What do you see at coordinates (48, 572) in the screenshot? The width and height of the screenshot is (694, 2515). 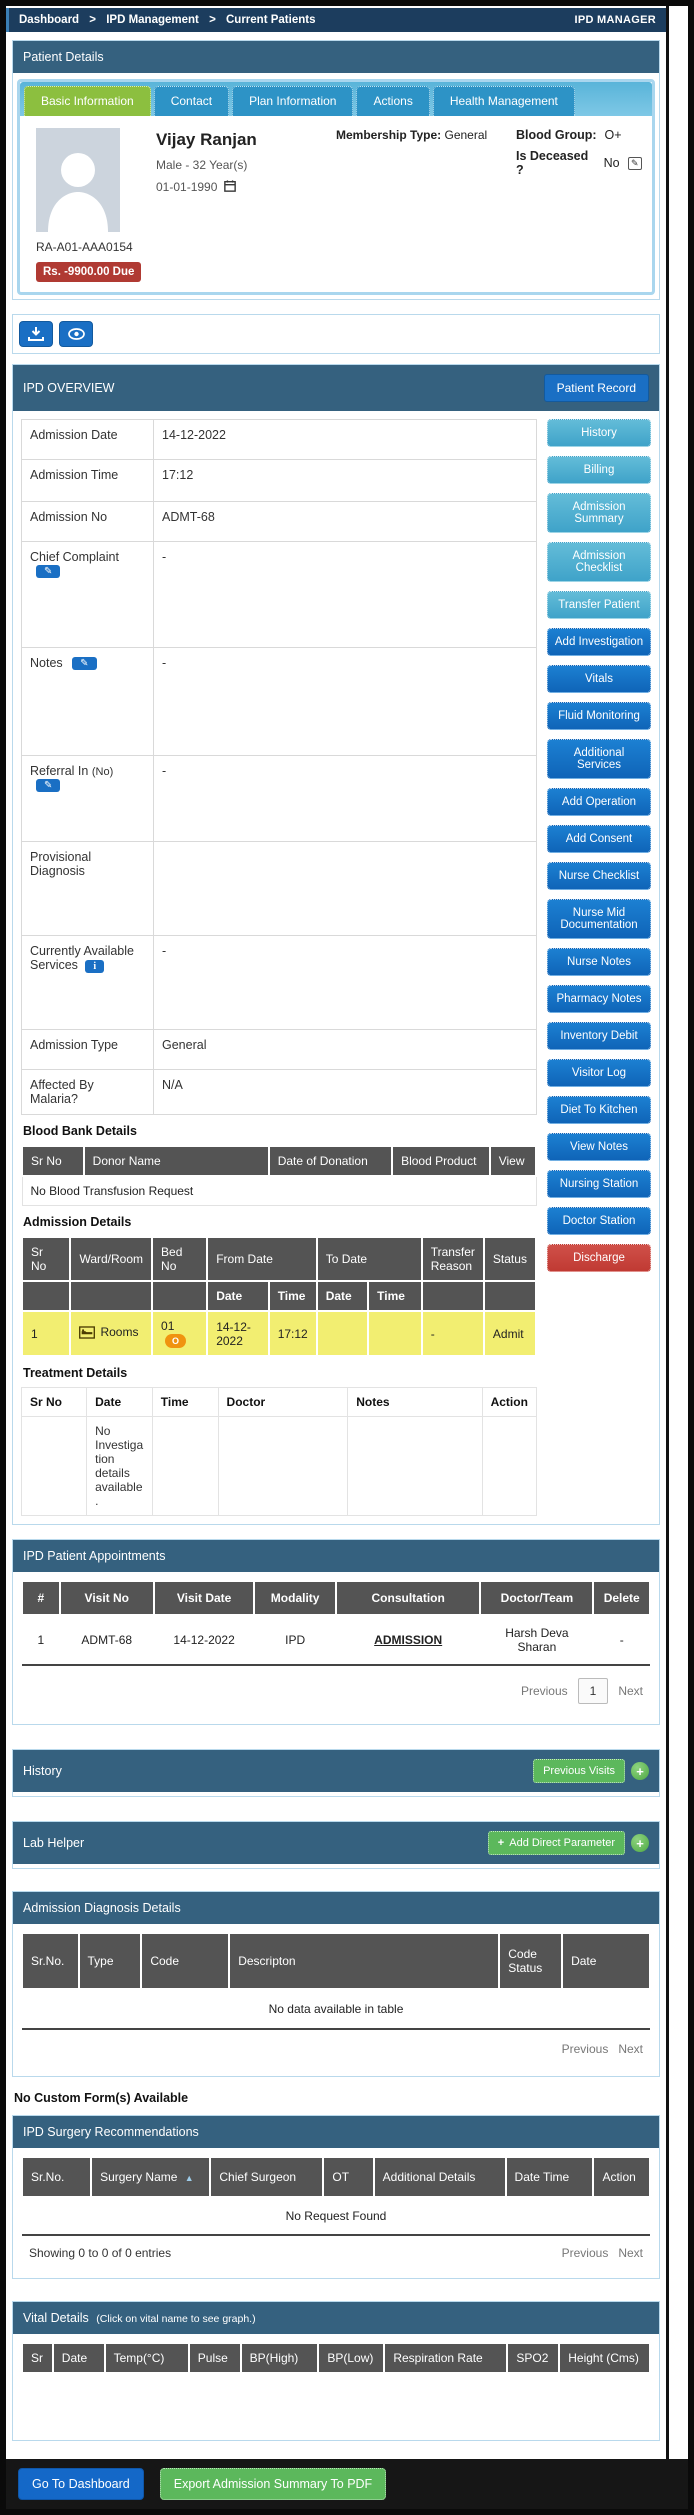 I see `edit-chief-complaint-icon: ✎` at bounding box center [48, 572].